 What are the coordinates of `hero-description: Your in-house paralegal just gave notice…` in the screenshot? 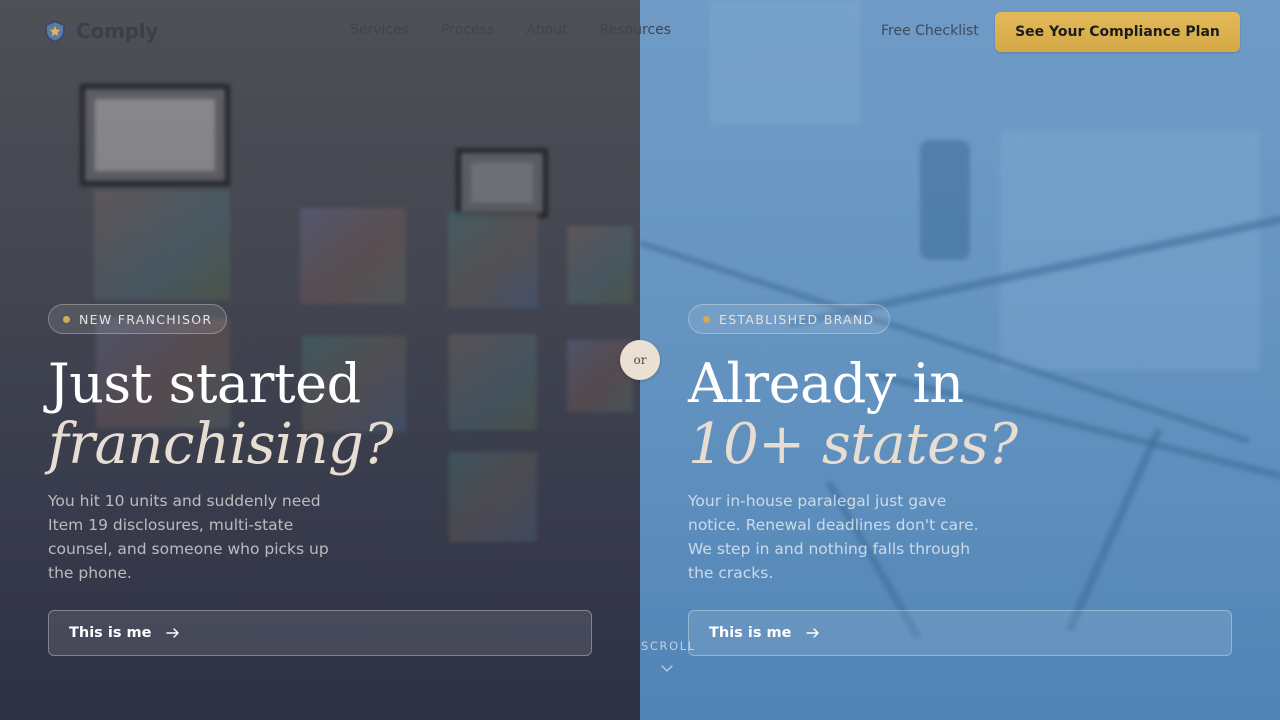 It's located at (833, 537).